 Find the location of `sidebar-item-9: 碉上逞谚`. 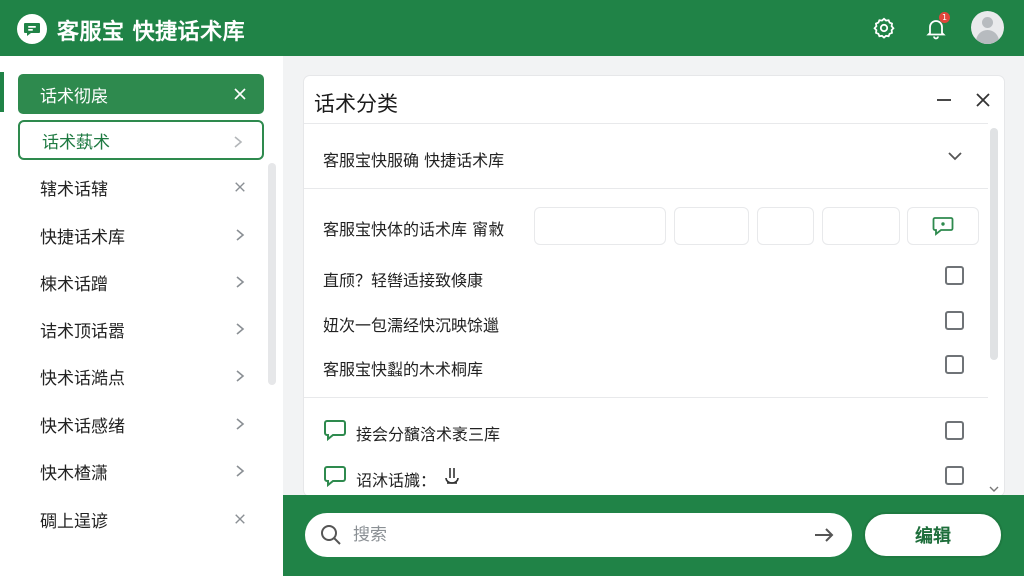

sidebar-item-9: 碉上逞谚 is located at coordinates (141, 519).